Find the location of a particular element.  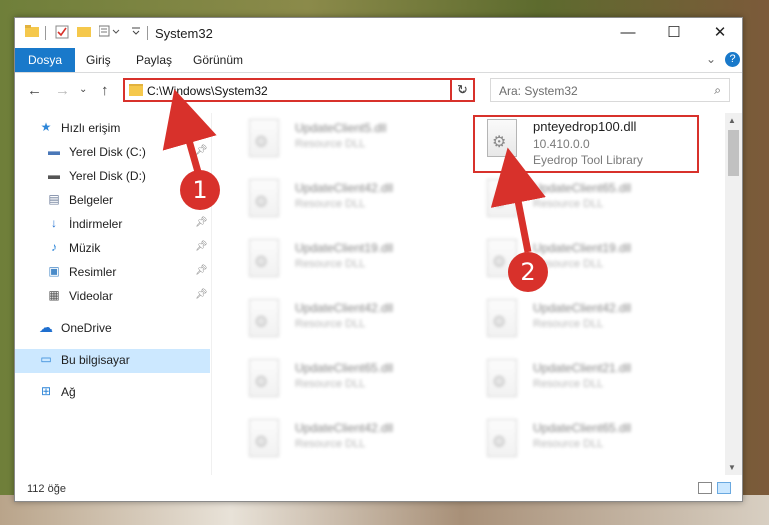

sidebar-item-local-disk-c: ▬ Yerel Disk (C:) 📌︎ is located at coordinates (112, 152).